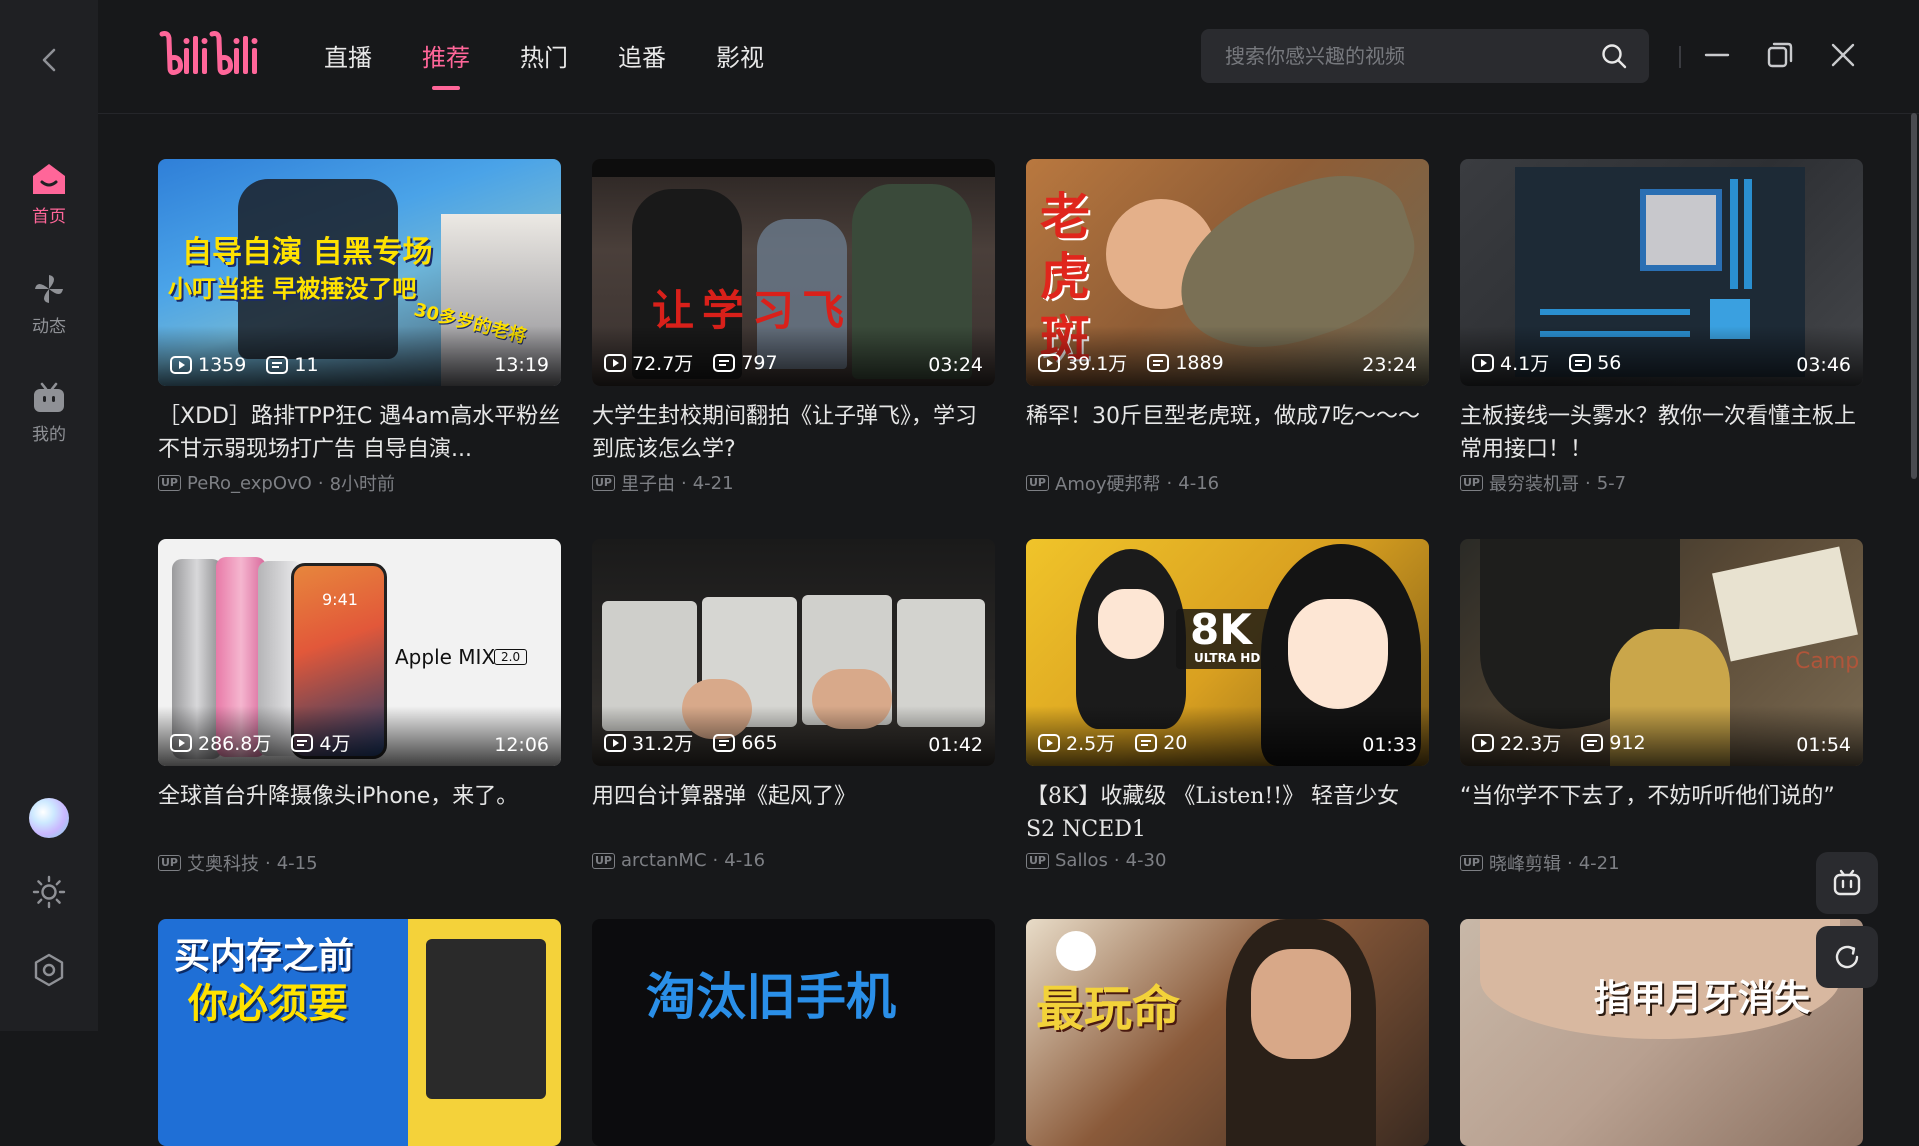 This screenshot has height=1146, width=1919. I want to click on tv-icon, so click(49, 397).